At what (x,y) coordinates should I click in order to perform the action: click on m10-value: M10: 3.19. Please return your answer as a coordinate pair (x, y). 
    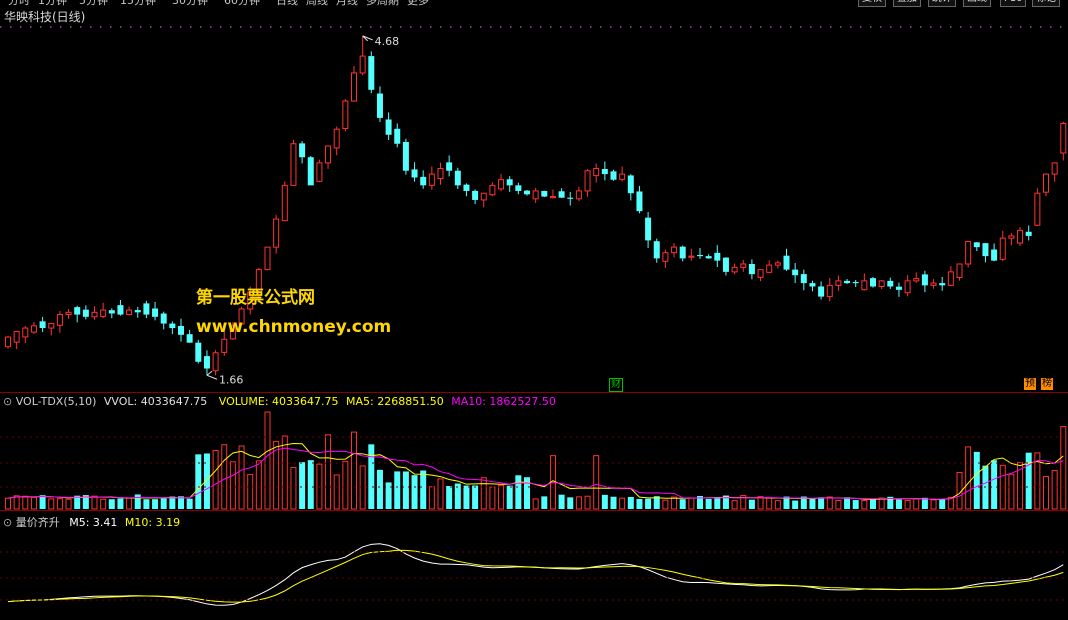
    Looking at the image, I should click on (152, 522).